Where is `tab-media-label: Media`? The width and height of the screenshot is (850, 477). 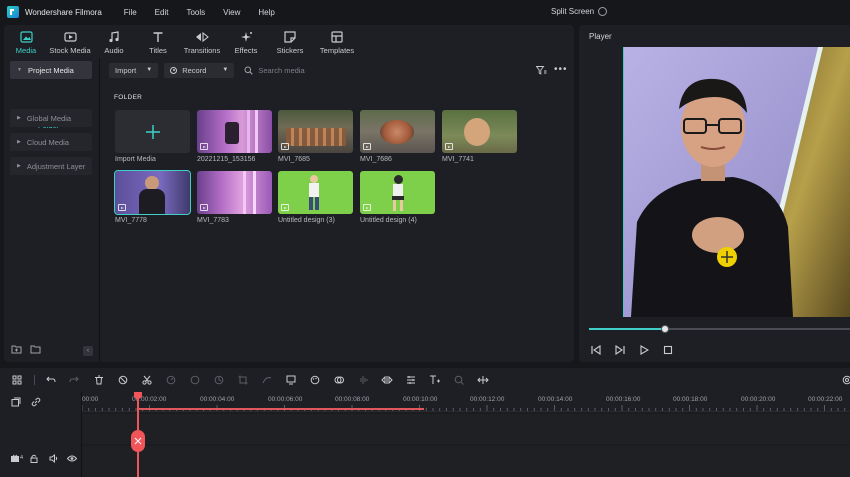 tab-media-label: Media is located at coordinates (26, 50).